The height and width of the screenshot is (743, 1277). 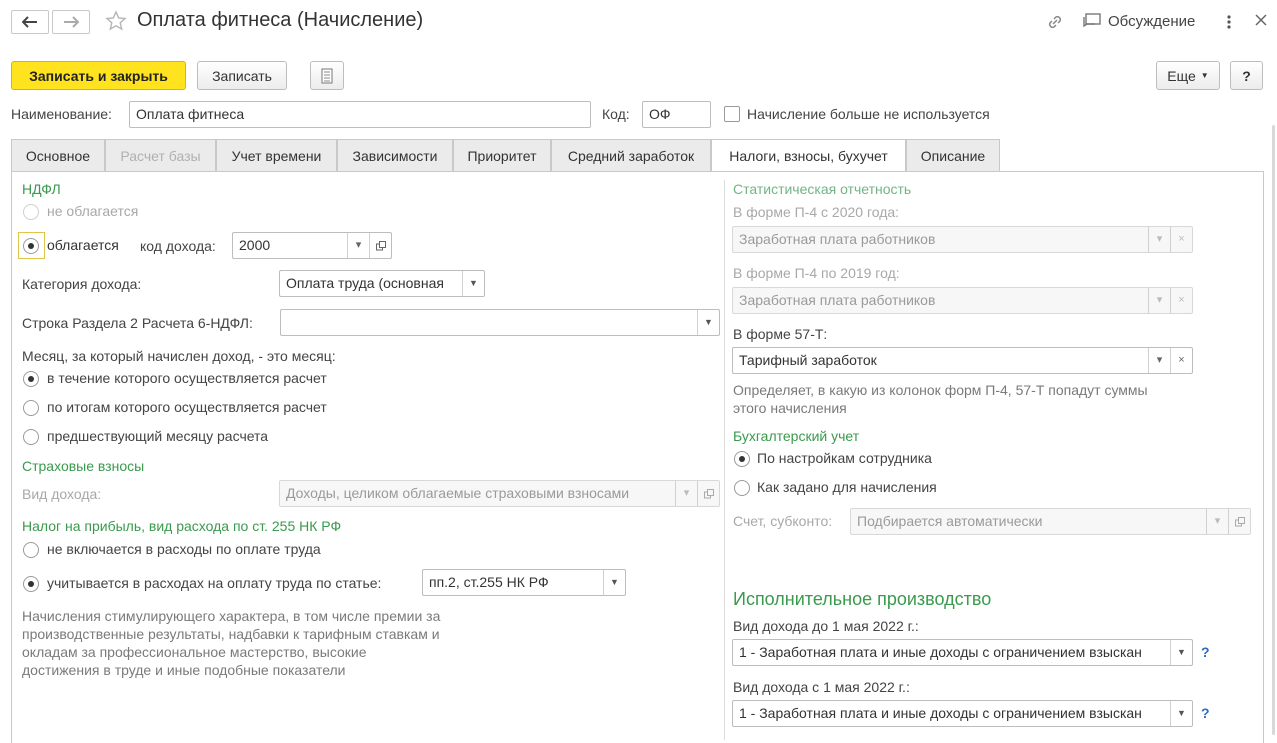 I want to click on income-category-field: Оплата труда (основная ▼, so click(x=382, y=283).